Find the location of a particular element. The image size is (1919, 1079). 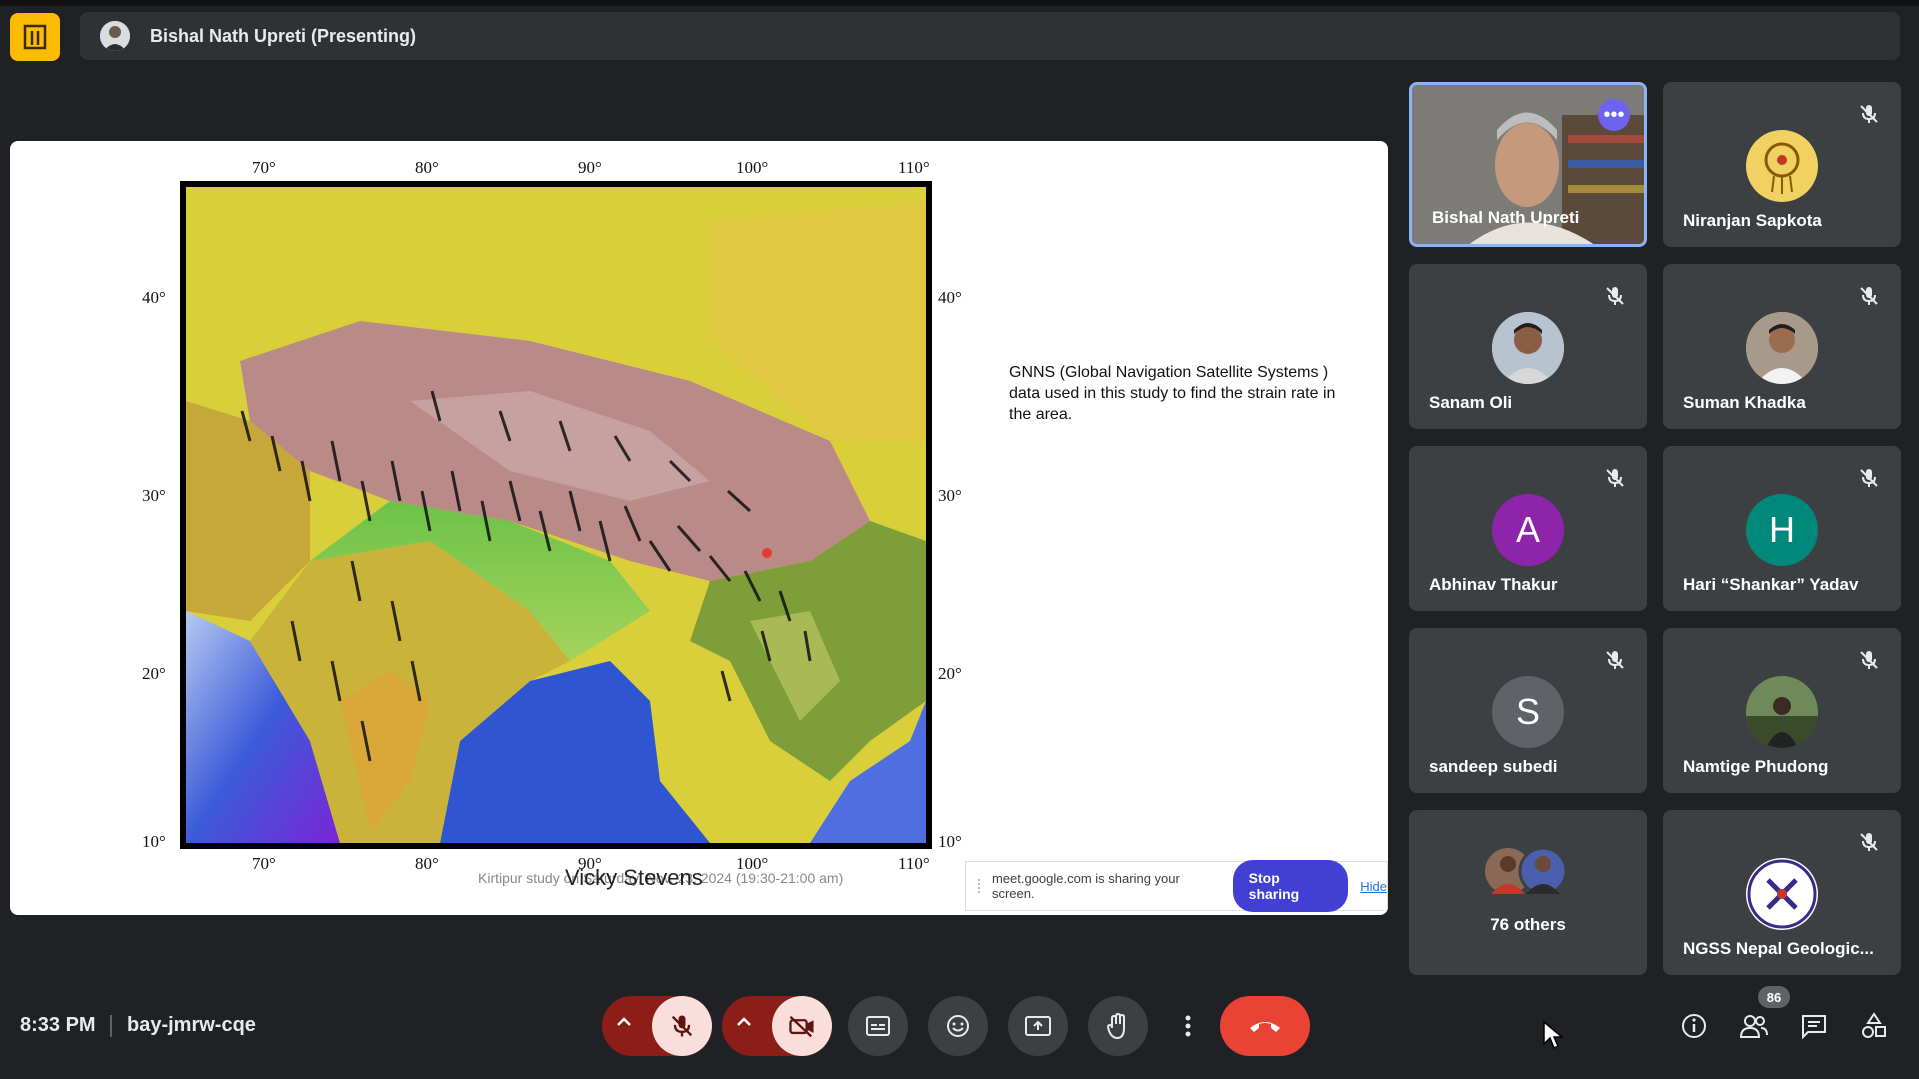

top-lon-label: 100° is located at coordinates (752, 167).